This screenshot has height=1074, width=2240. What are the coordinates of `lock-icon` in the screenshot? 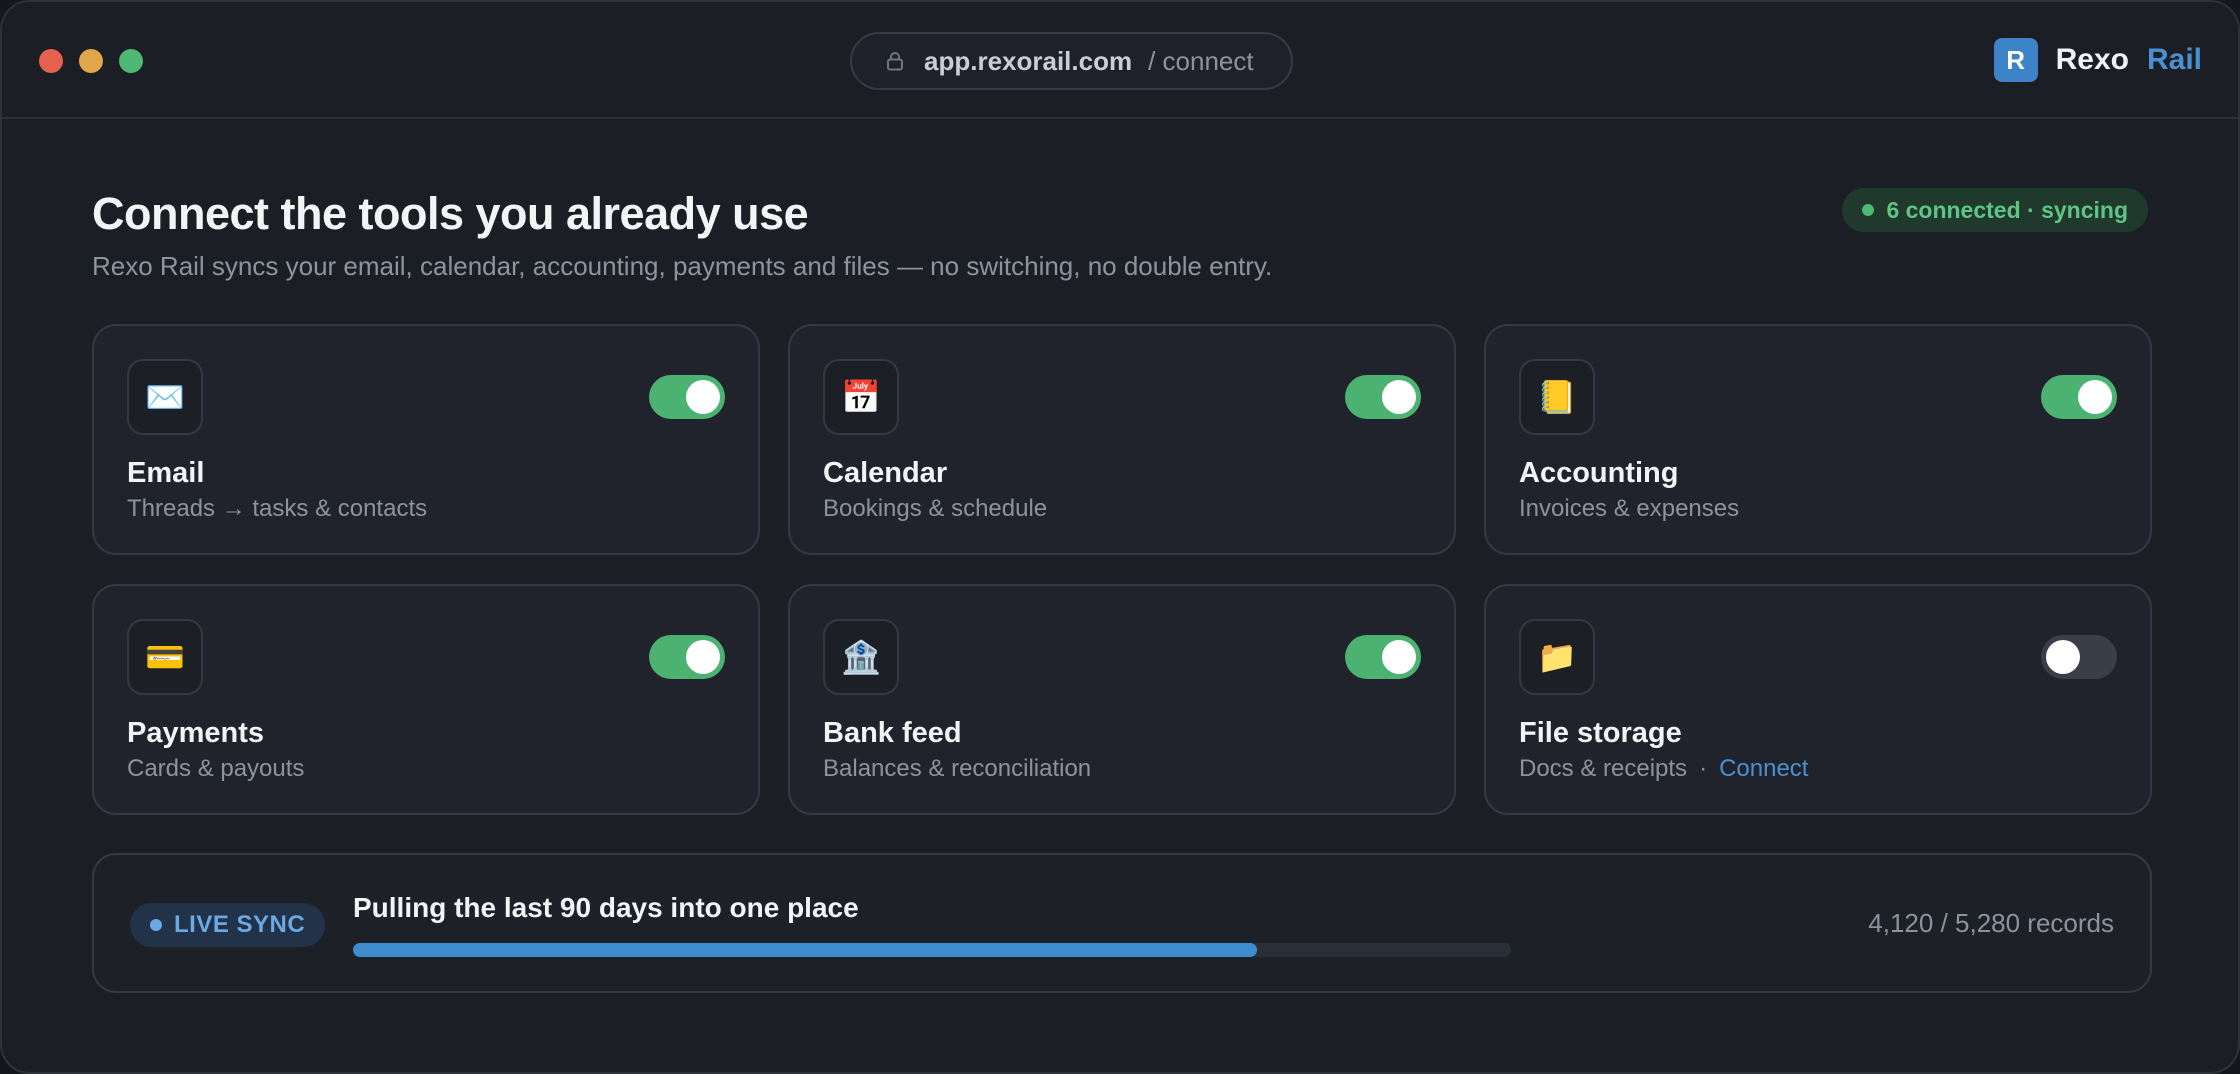 It's located at (895, 61).